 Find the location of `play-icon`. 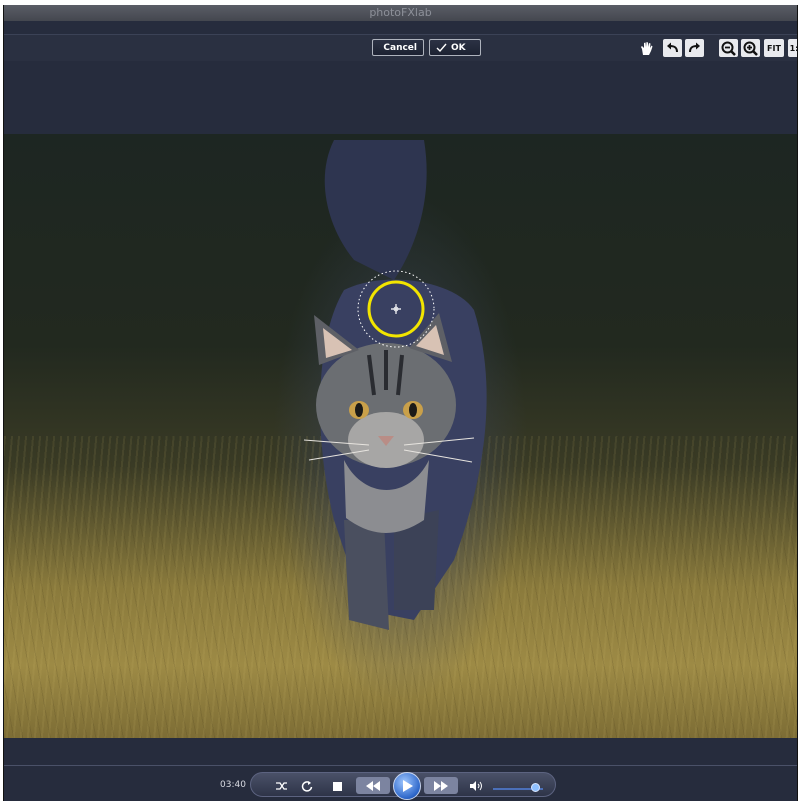

play-icon is located at coordinates (408, 786).